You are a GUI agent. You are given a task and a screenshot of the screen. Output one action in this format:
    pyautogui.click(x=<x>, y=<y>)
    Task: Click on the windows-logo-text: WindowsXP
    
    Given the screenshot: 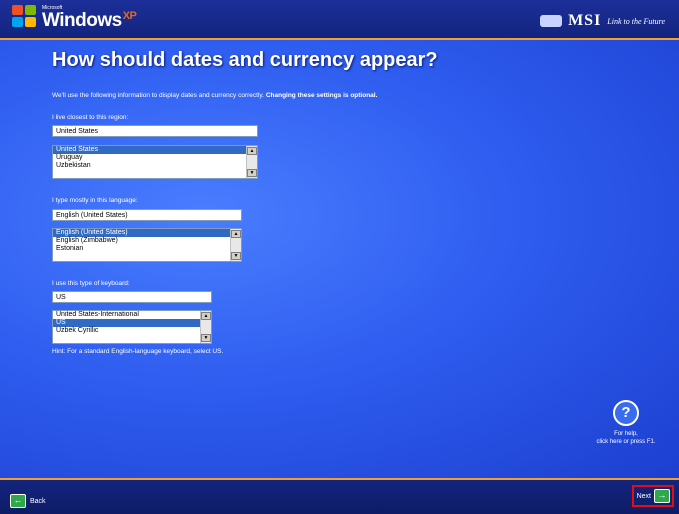 What is the action you would take?
    pyautogui.click(x=89, y=21)
    